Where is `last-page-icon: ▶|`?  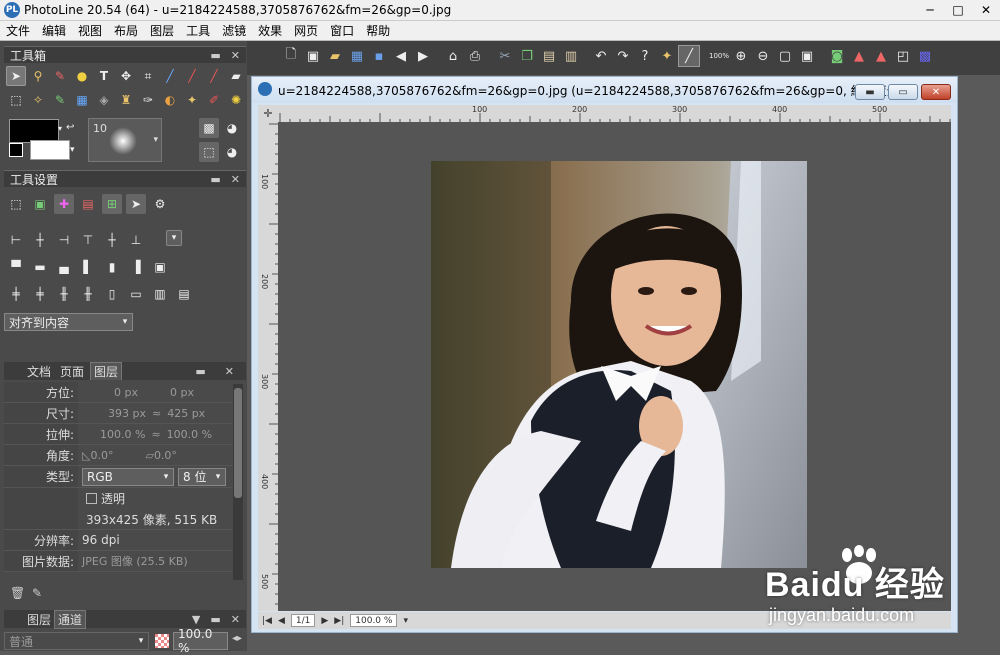 last-page-icon: ▶| is located at coordinates (339, 621).